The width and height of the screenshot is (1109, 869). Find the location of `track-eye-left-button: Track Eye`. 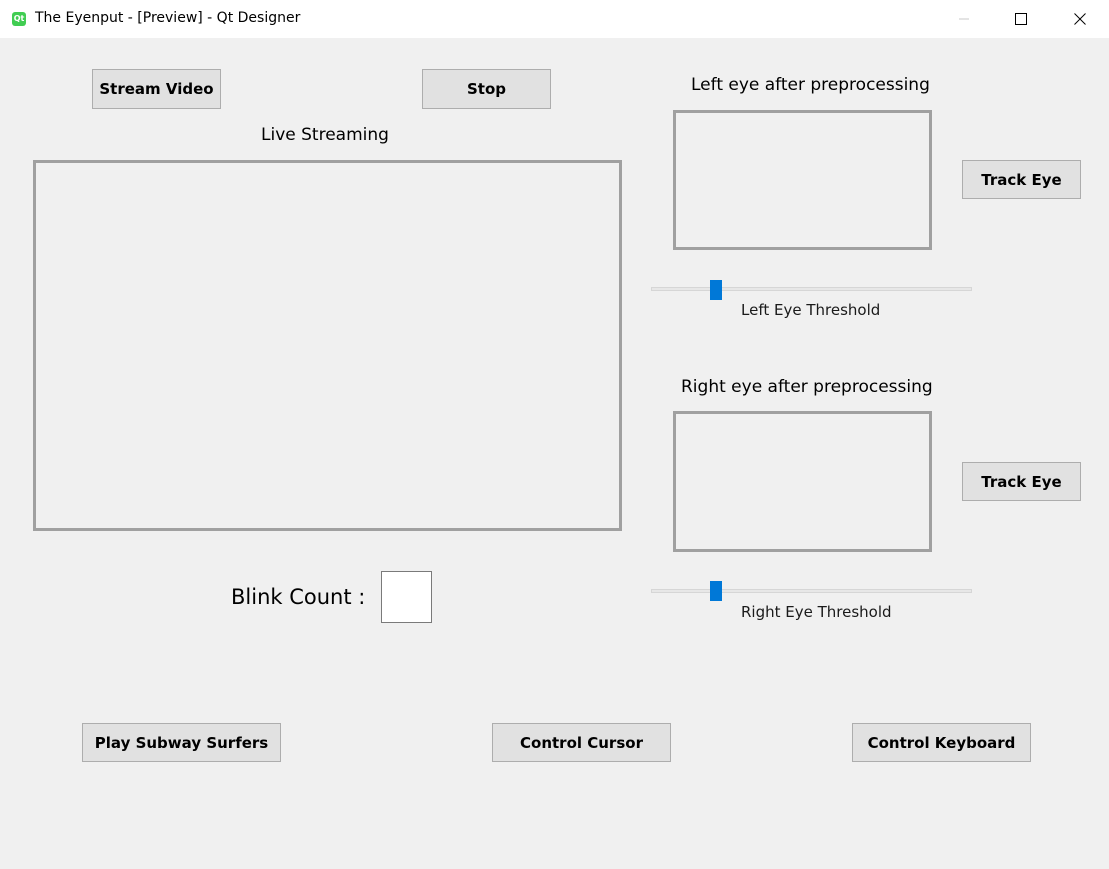

track-eye-left-button: Track Eye is located at coordinates (1021, 179).